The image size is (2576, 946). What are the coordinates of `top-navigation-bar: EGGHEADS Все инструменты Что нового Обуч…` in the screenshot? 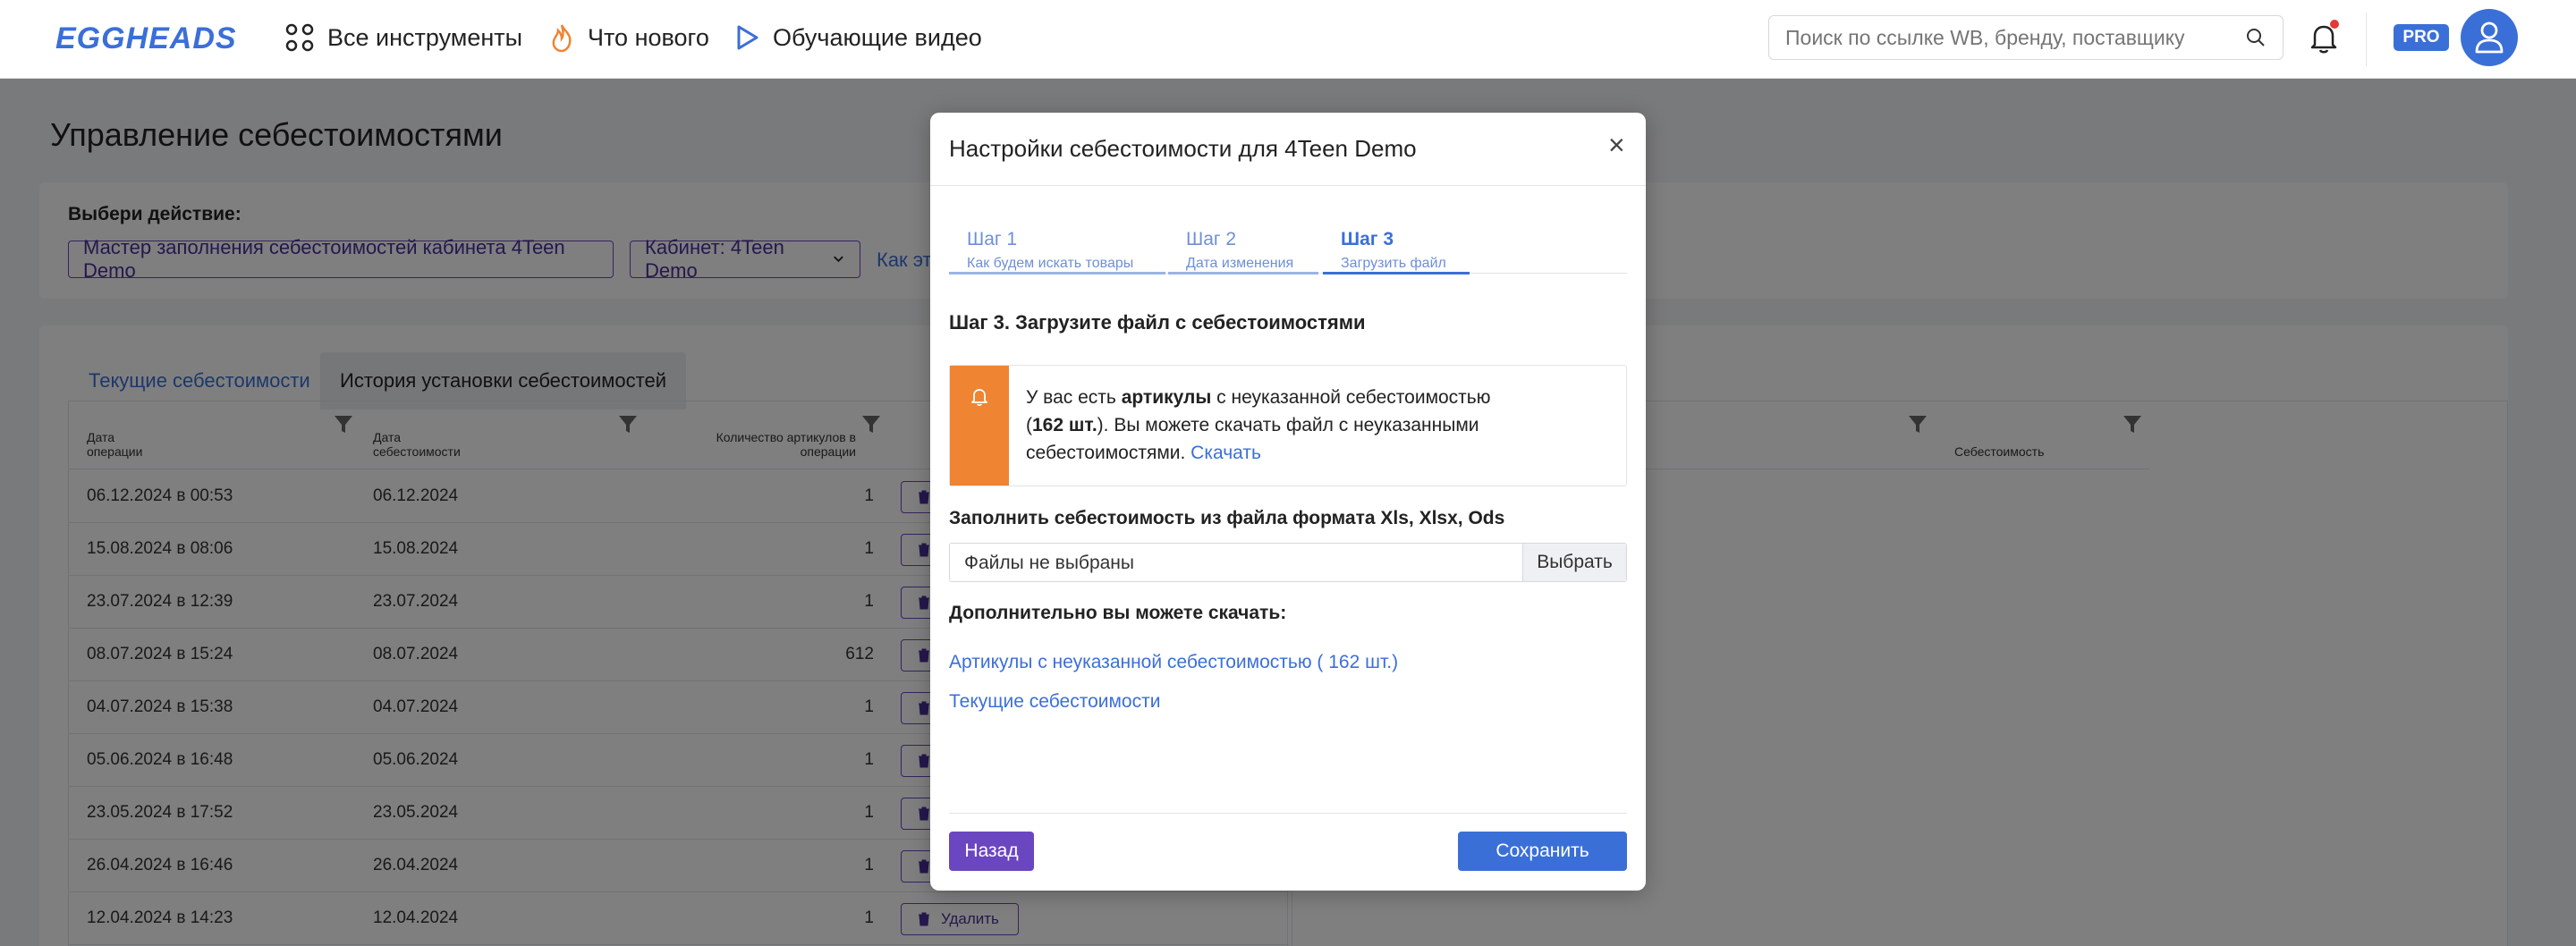 It's located at (1288, 39).